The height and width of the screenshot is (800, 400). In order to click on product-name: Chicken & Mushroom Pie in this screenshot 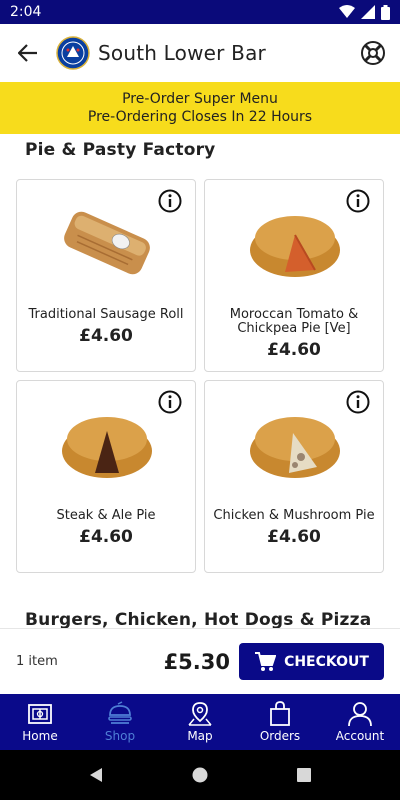, I will do `click(294, 515)`.